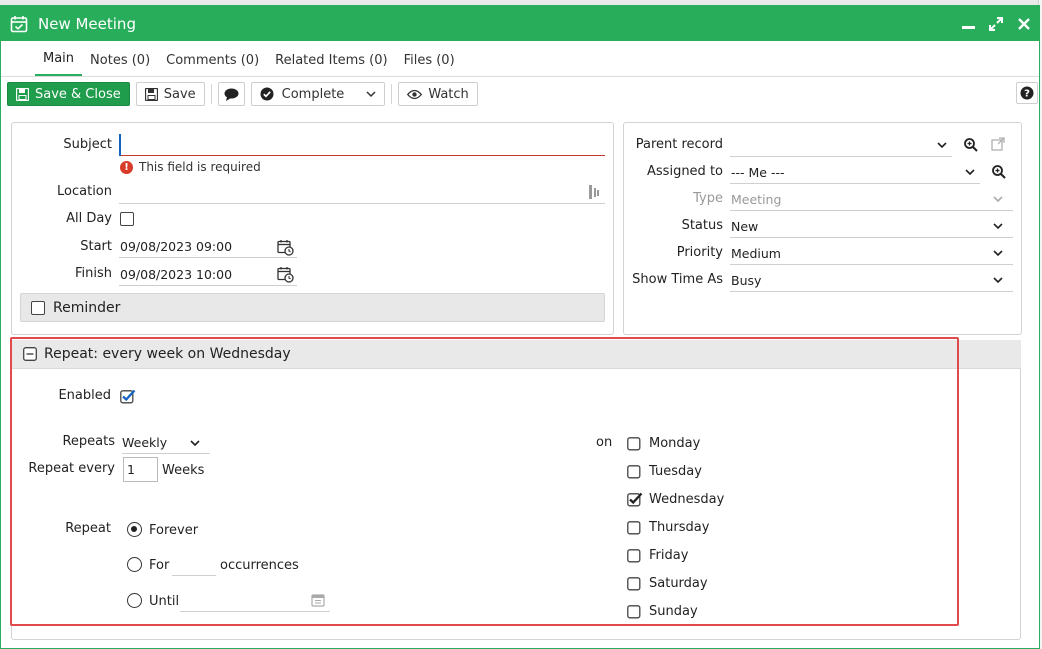  What do you see at coordinates (318, 600) in the screenshot?
I see `calendar-icon` at bounding box center [318, 600].